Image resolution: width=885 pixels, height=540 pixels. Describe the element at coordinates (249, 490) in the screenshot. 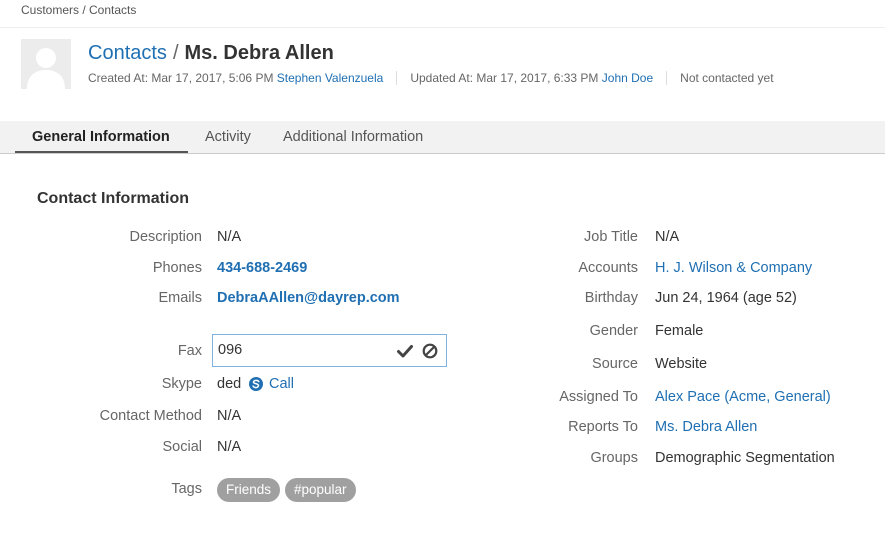

I see `tag-badge: Friends` at that location.